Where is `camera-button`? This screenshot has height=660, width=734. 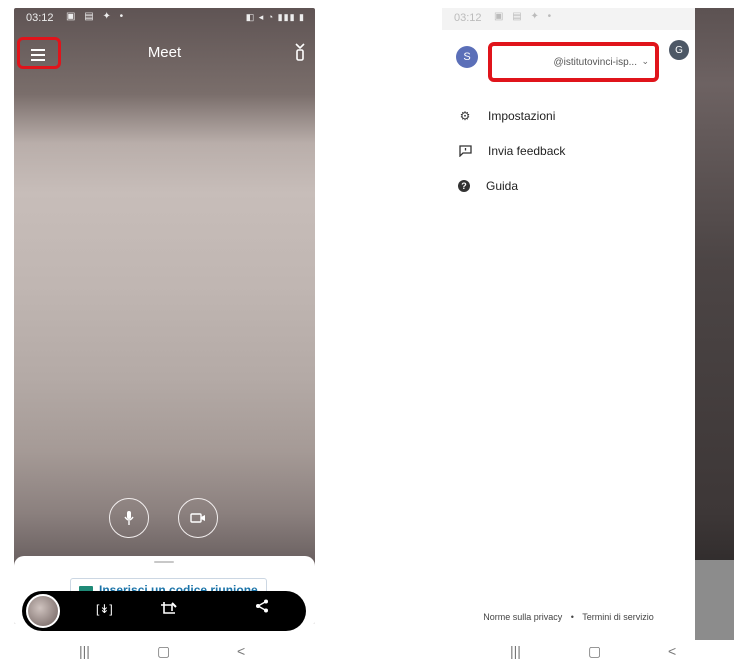 camera-button is located at coordinates (198, 518).